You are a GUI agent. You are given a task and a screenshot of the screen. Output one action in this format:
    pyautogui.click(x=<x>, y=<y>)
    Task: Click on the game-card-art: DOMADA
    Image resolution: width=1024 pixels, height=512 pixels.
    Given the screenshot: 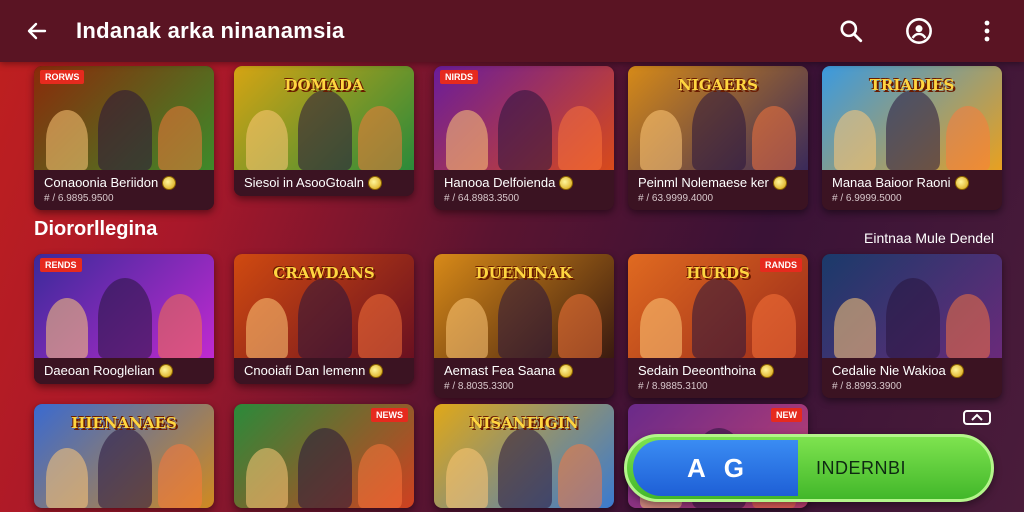 What is the action you would take?
    pyautogui.click(x=324, y=118)
    